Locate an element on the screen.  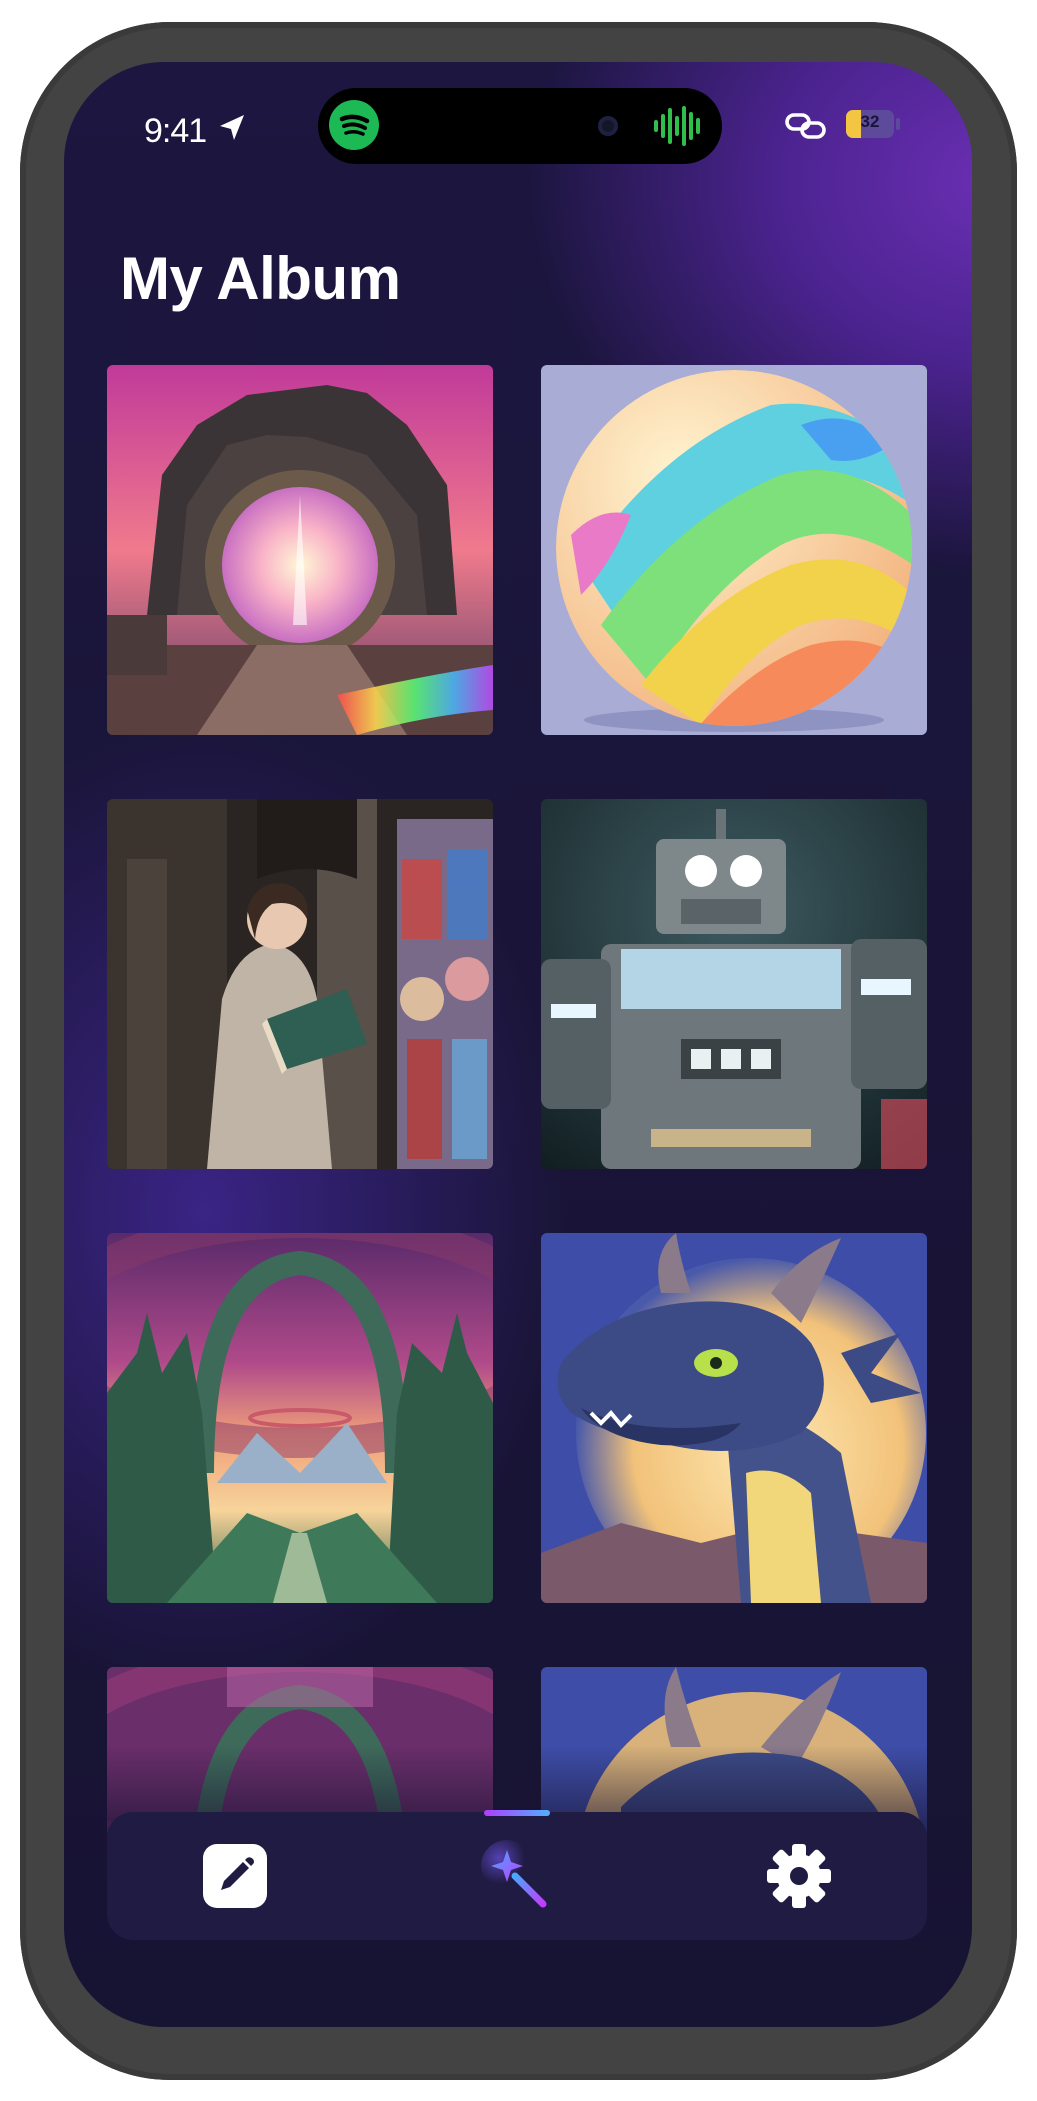
album-item-girl-with-book is located at coordinates (300, 984).